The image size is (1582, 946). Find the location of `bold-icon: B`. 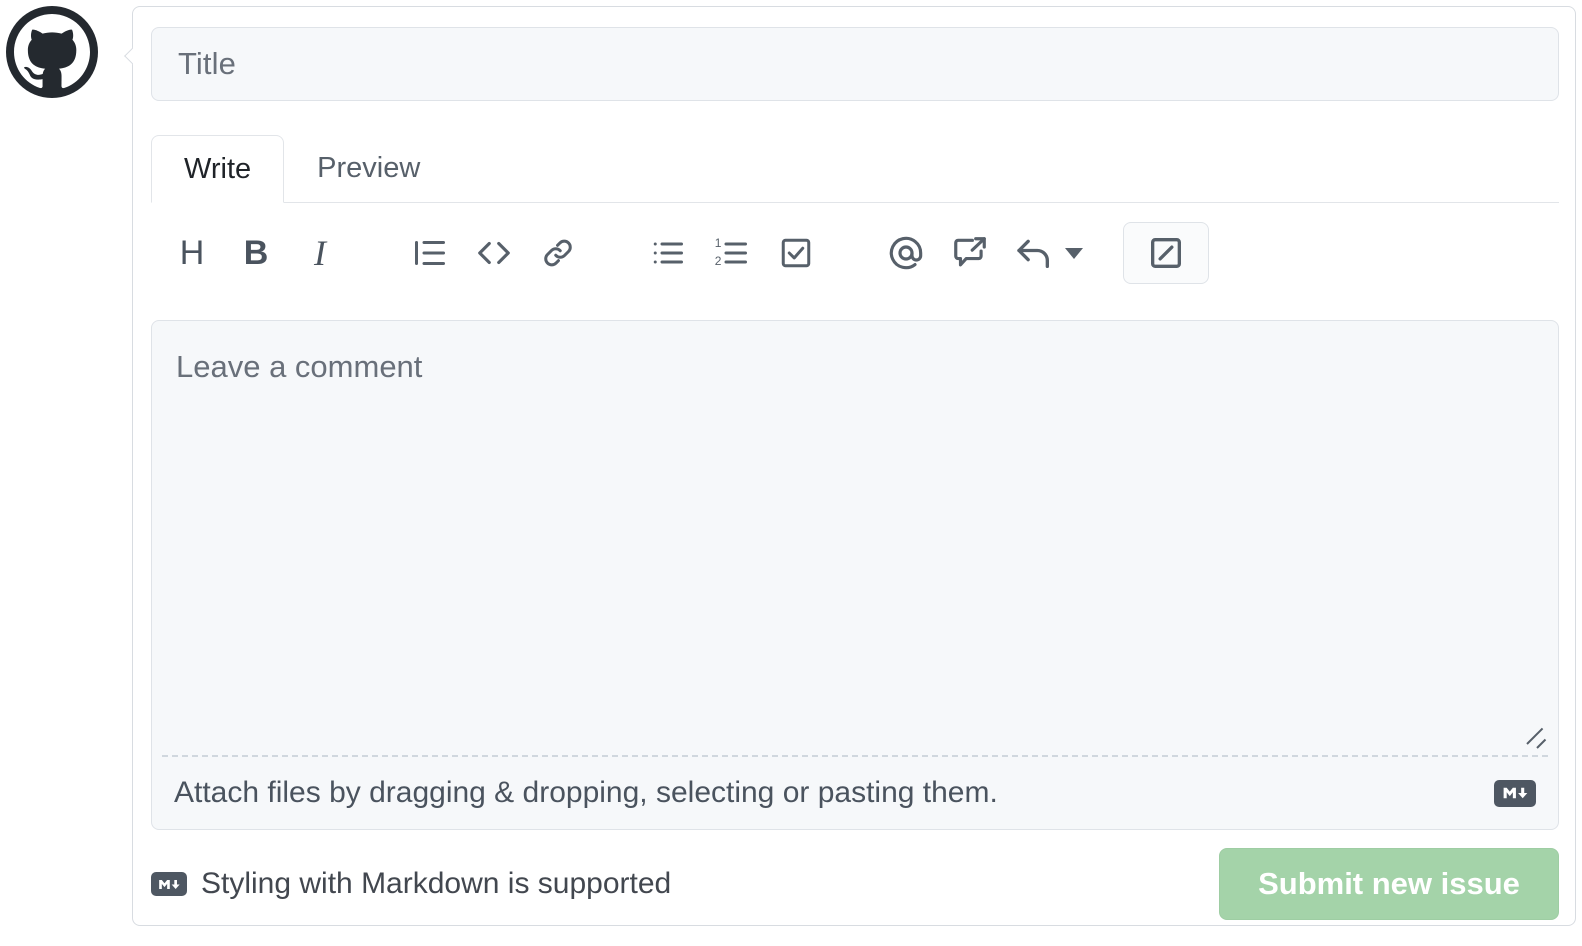

bold-icon: B is located at coordinates (256, 253).